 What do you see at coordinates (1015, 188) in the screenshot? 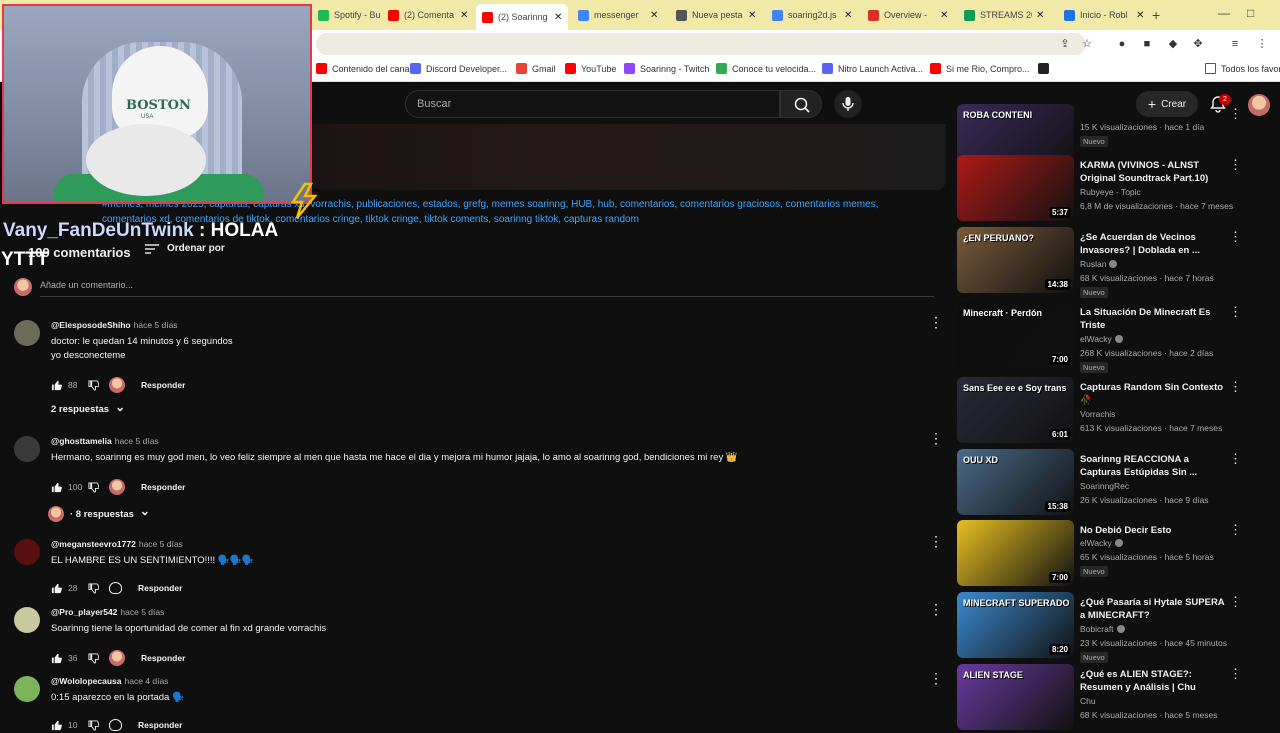
I see `video-thumbnail: 5:37` at bounding box center [1015, 188].